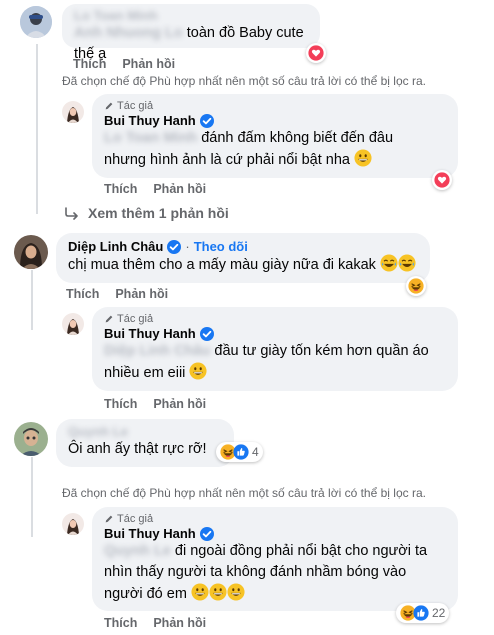 Image resolution: width=494 pixels, height=635 pixels. What do you see at coordinates (301, 551) in the screenshot?
I see `comment-text: đi ngoài đồng phải nổi bật cho người ta` at bounding box center [301, 551].